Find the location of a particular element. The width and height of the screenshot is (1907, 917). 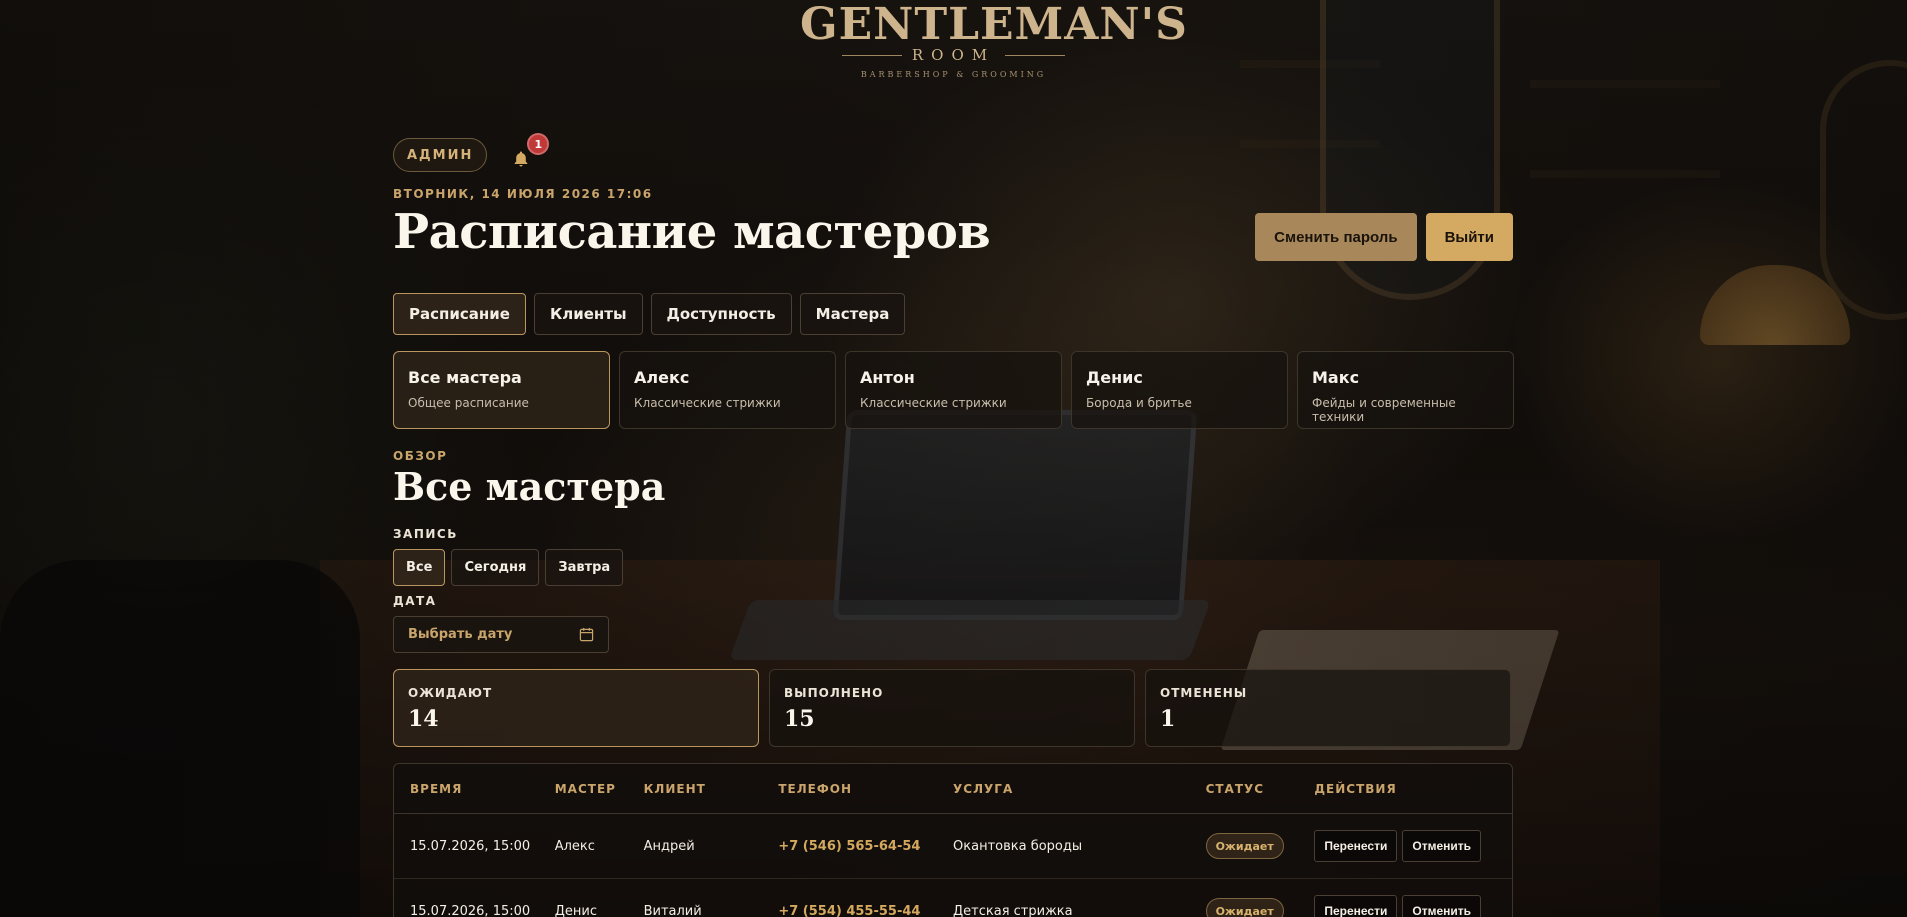

column-header: СТАТУС is located at coordinates (1235, 788).